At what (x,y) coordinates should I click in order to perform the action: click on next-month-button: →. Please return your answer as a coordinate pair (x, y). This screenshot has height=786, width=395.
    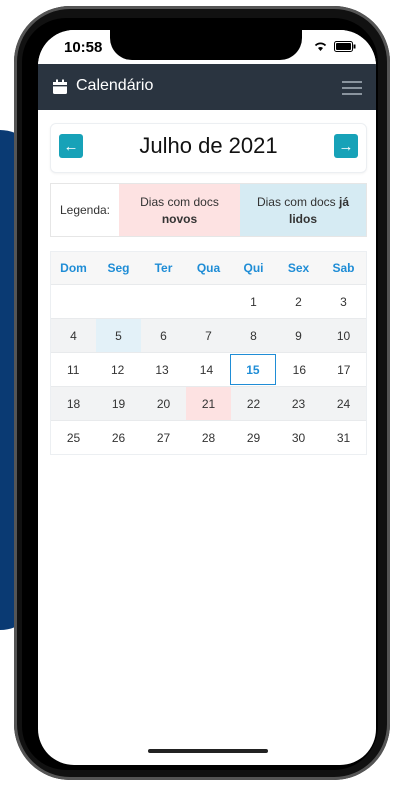
    Looking at the image, I should click on (346, 146).